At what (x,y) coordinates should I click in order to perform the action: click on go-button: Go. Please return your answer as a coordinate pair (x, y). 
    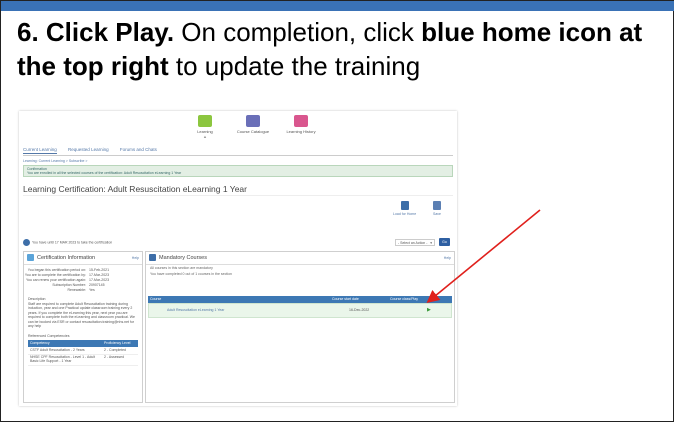
    Looking at the image, I should click on (444, 242).